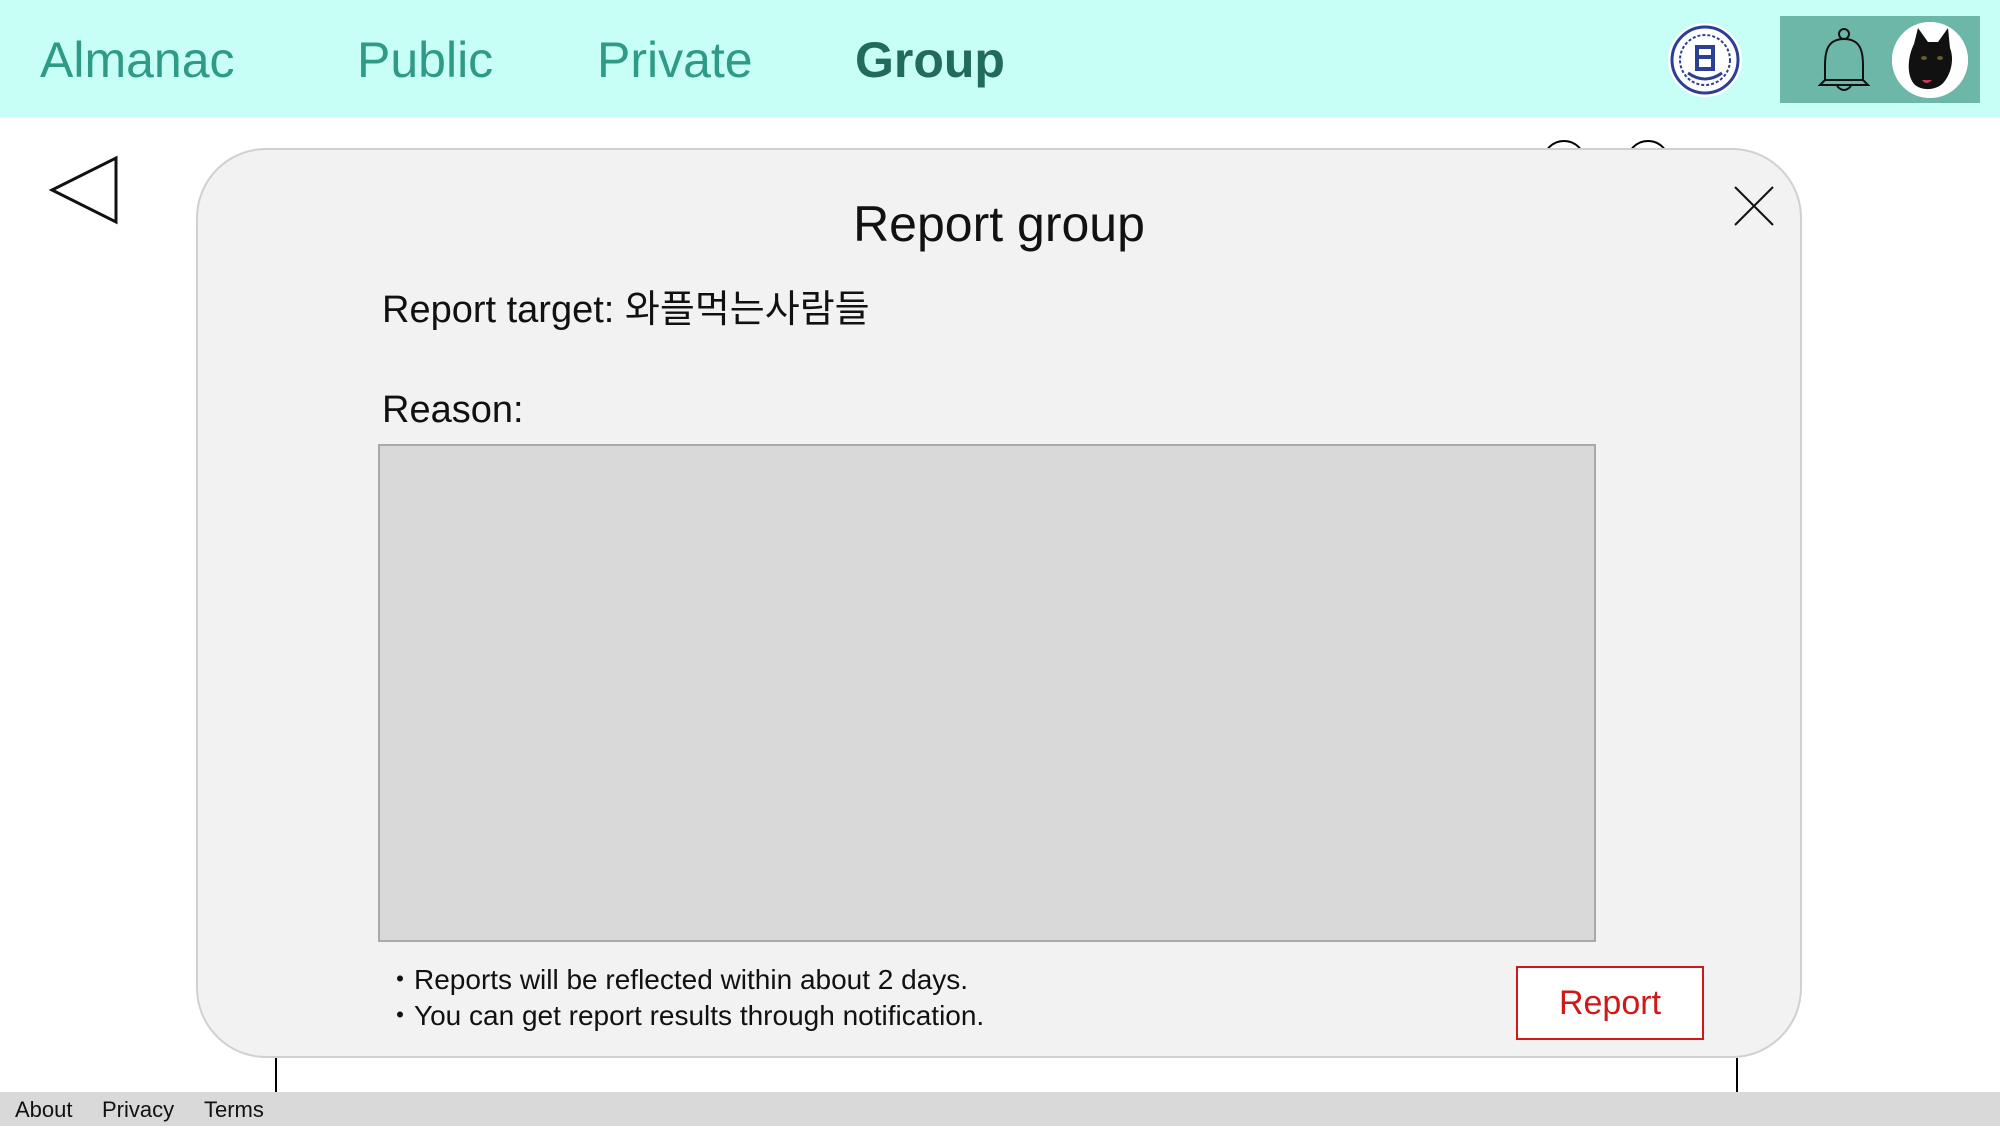  What do you see at coordinates (1705, 60) in the screenshot?
I see `university-seal-icon` at bounding box center [1705, 60].